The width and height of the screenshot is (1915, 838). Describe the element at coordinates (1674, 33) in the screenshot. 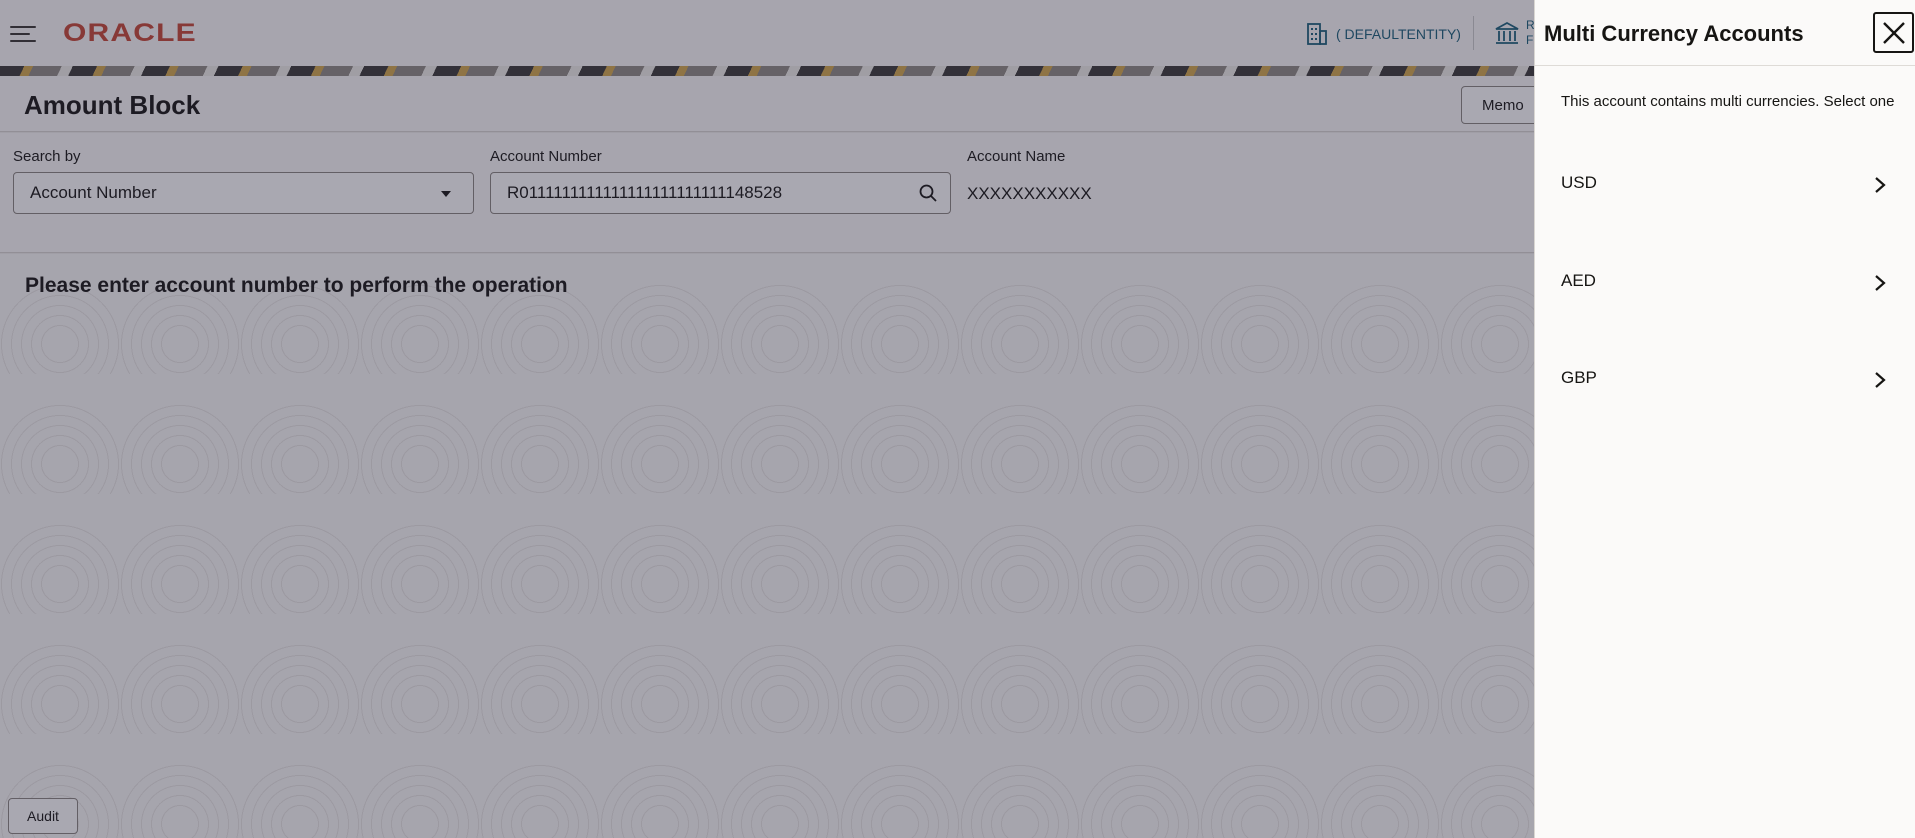

I see `drawer-title: Multi Currency Accounts` at that location.